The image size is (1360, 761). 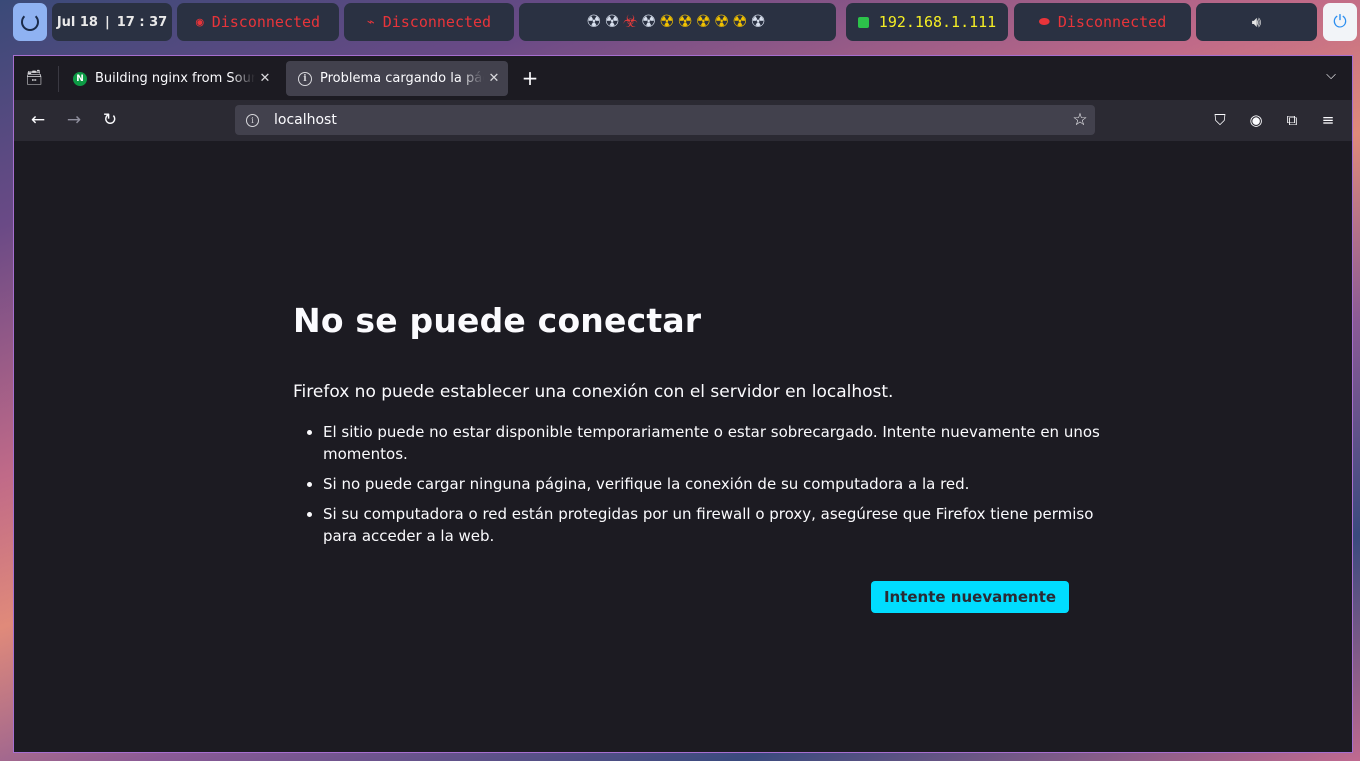 I want to click on tab-title: Problema cargando la página, so click(x=402, y=78).